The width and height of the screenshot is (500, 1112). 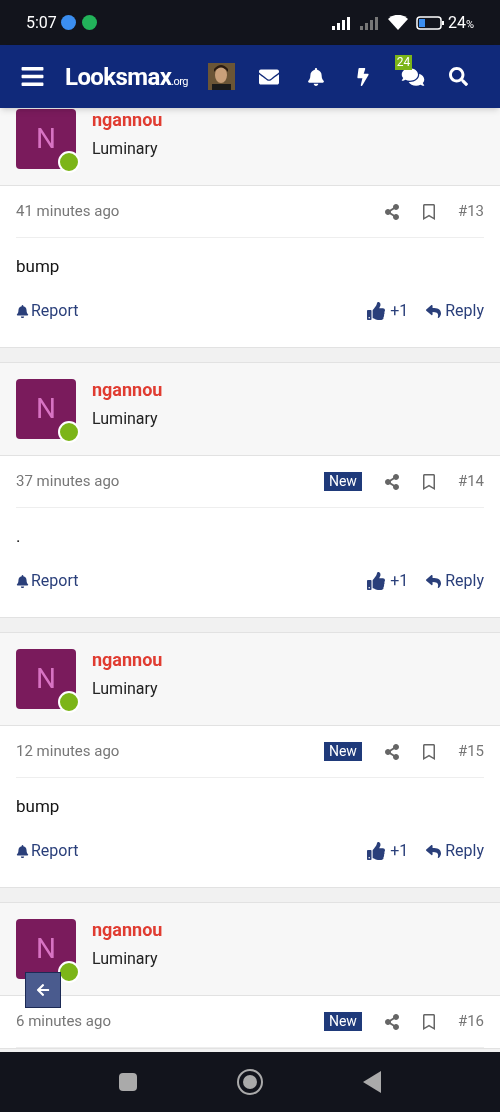 I want to click on back-button, so click(x=43, y=990).